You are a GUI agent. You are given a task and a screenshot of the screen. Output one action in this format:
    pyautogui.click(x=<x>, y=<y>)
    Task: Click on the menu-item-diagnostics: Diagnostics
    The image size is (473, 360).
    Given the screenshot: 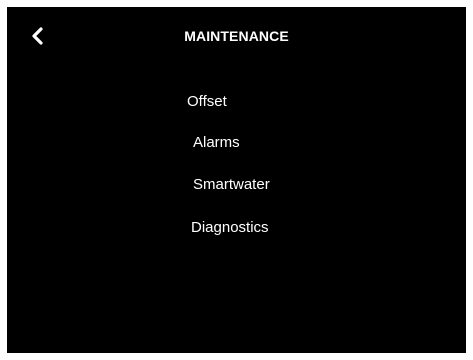 What is the action you would take?
    pyautogui.click(x=230, y=228)
    